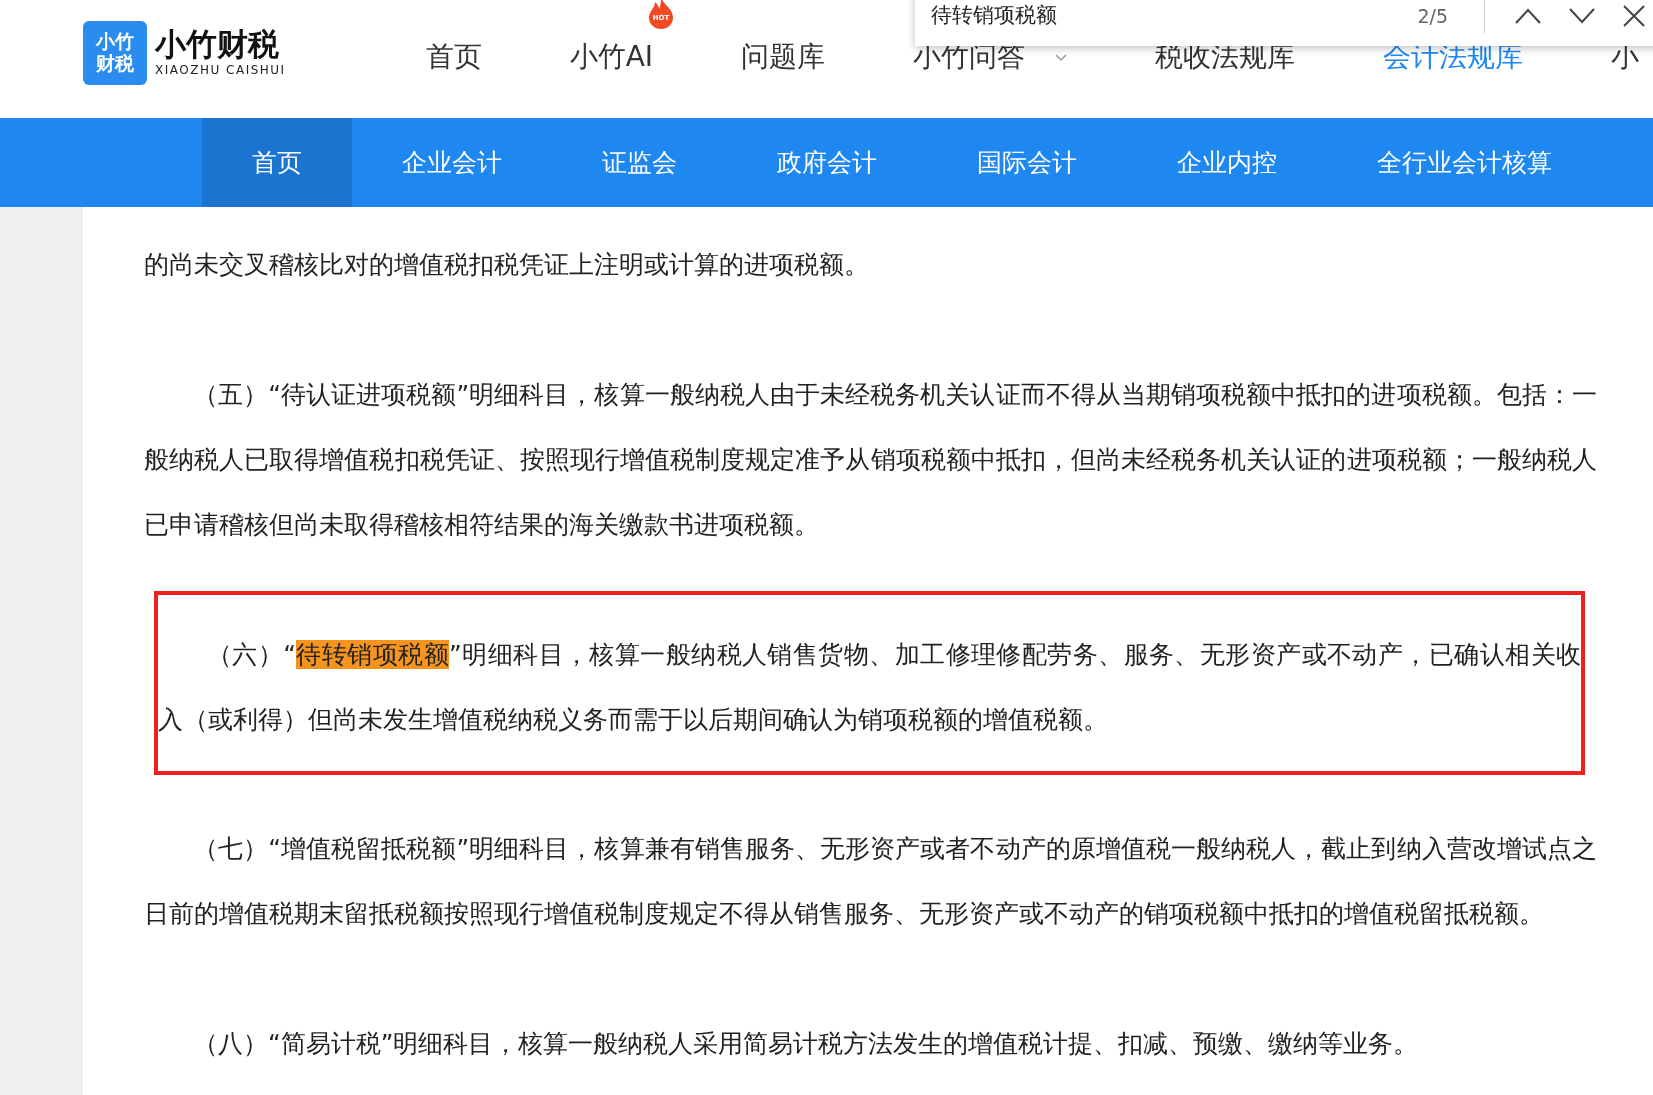 The image size is (1653, 1095). I want to click on paragraph: （七）“增值税留抵税额”明细科目，核算兼有销售服务、无形资产或者不动产的原增值税一般纳税人，截止到纳入营改增试点之日前的增值税期末留抵税额按照现行增值税制度规定不得从销售服务、无形资产或不动产的销项税额中抵扣的增值税留抵税额。, so click(870, 881).